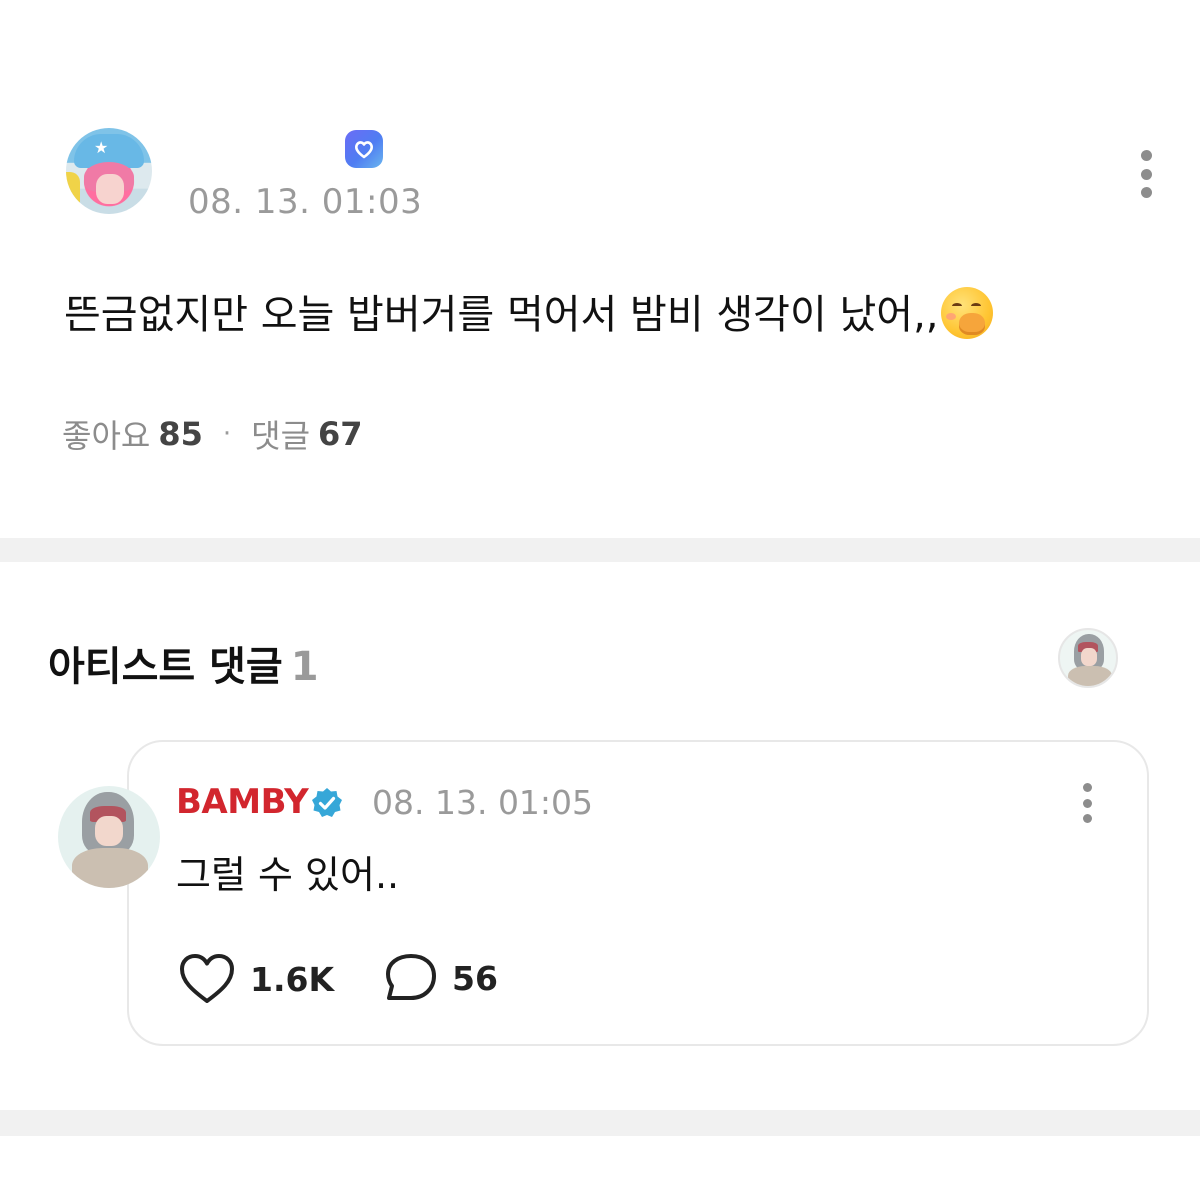  Describe the element at coordinates (411, 977) in the screenshot. I see `speech-bubble-icon` at that location.